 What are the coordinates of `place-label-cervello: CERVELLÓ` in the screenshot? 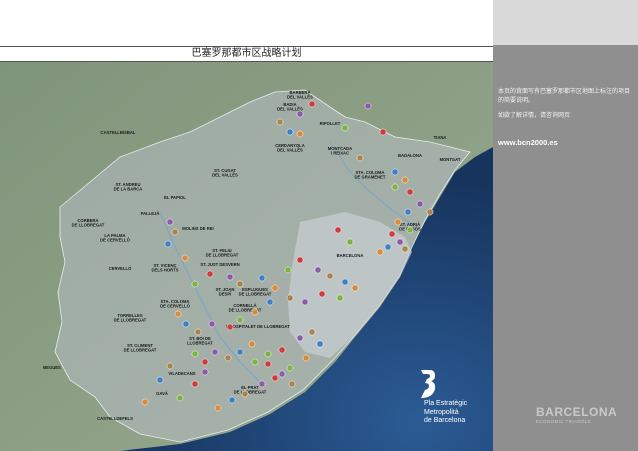 It's located at (120, 268).